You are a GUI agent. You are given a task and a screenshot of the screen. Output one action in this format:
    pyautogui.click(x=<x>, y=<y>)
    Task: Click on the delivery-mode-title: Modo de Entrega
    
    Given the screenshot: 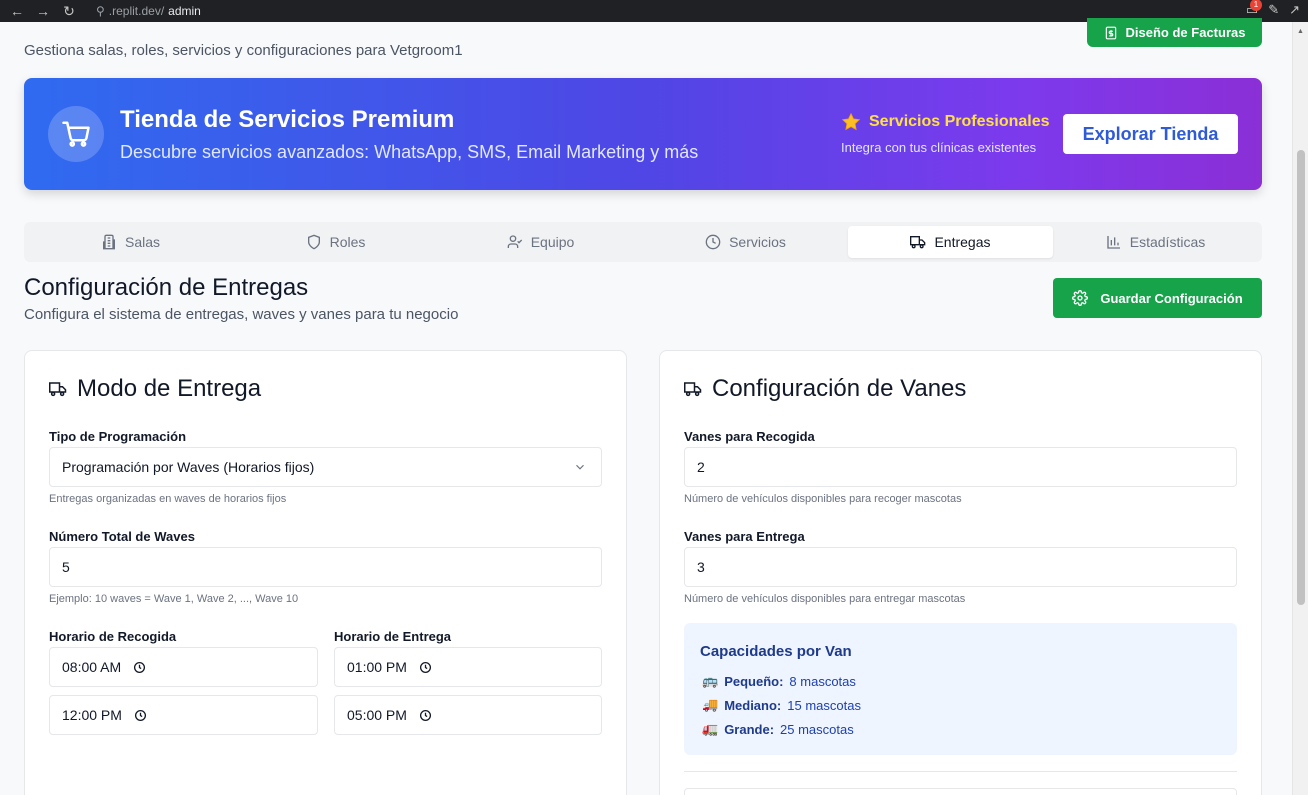 What is the action you would take?
    pyautogui.click(x=155, y=389)
    